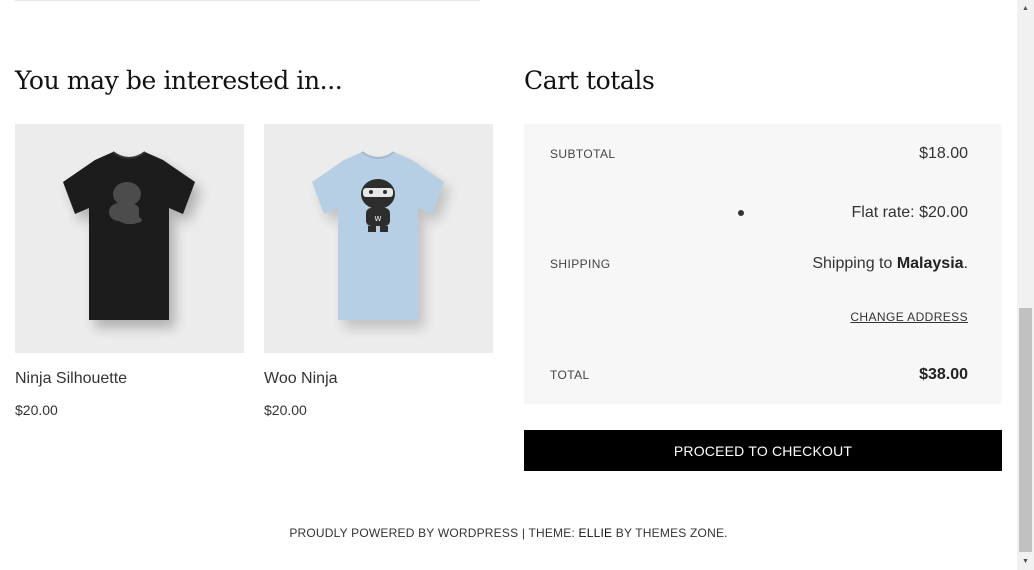 The width and height of the screenshot is (1034, 570). I want to click on product-image: W, so click(378, 238).